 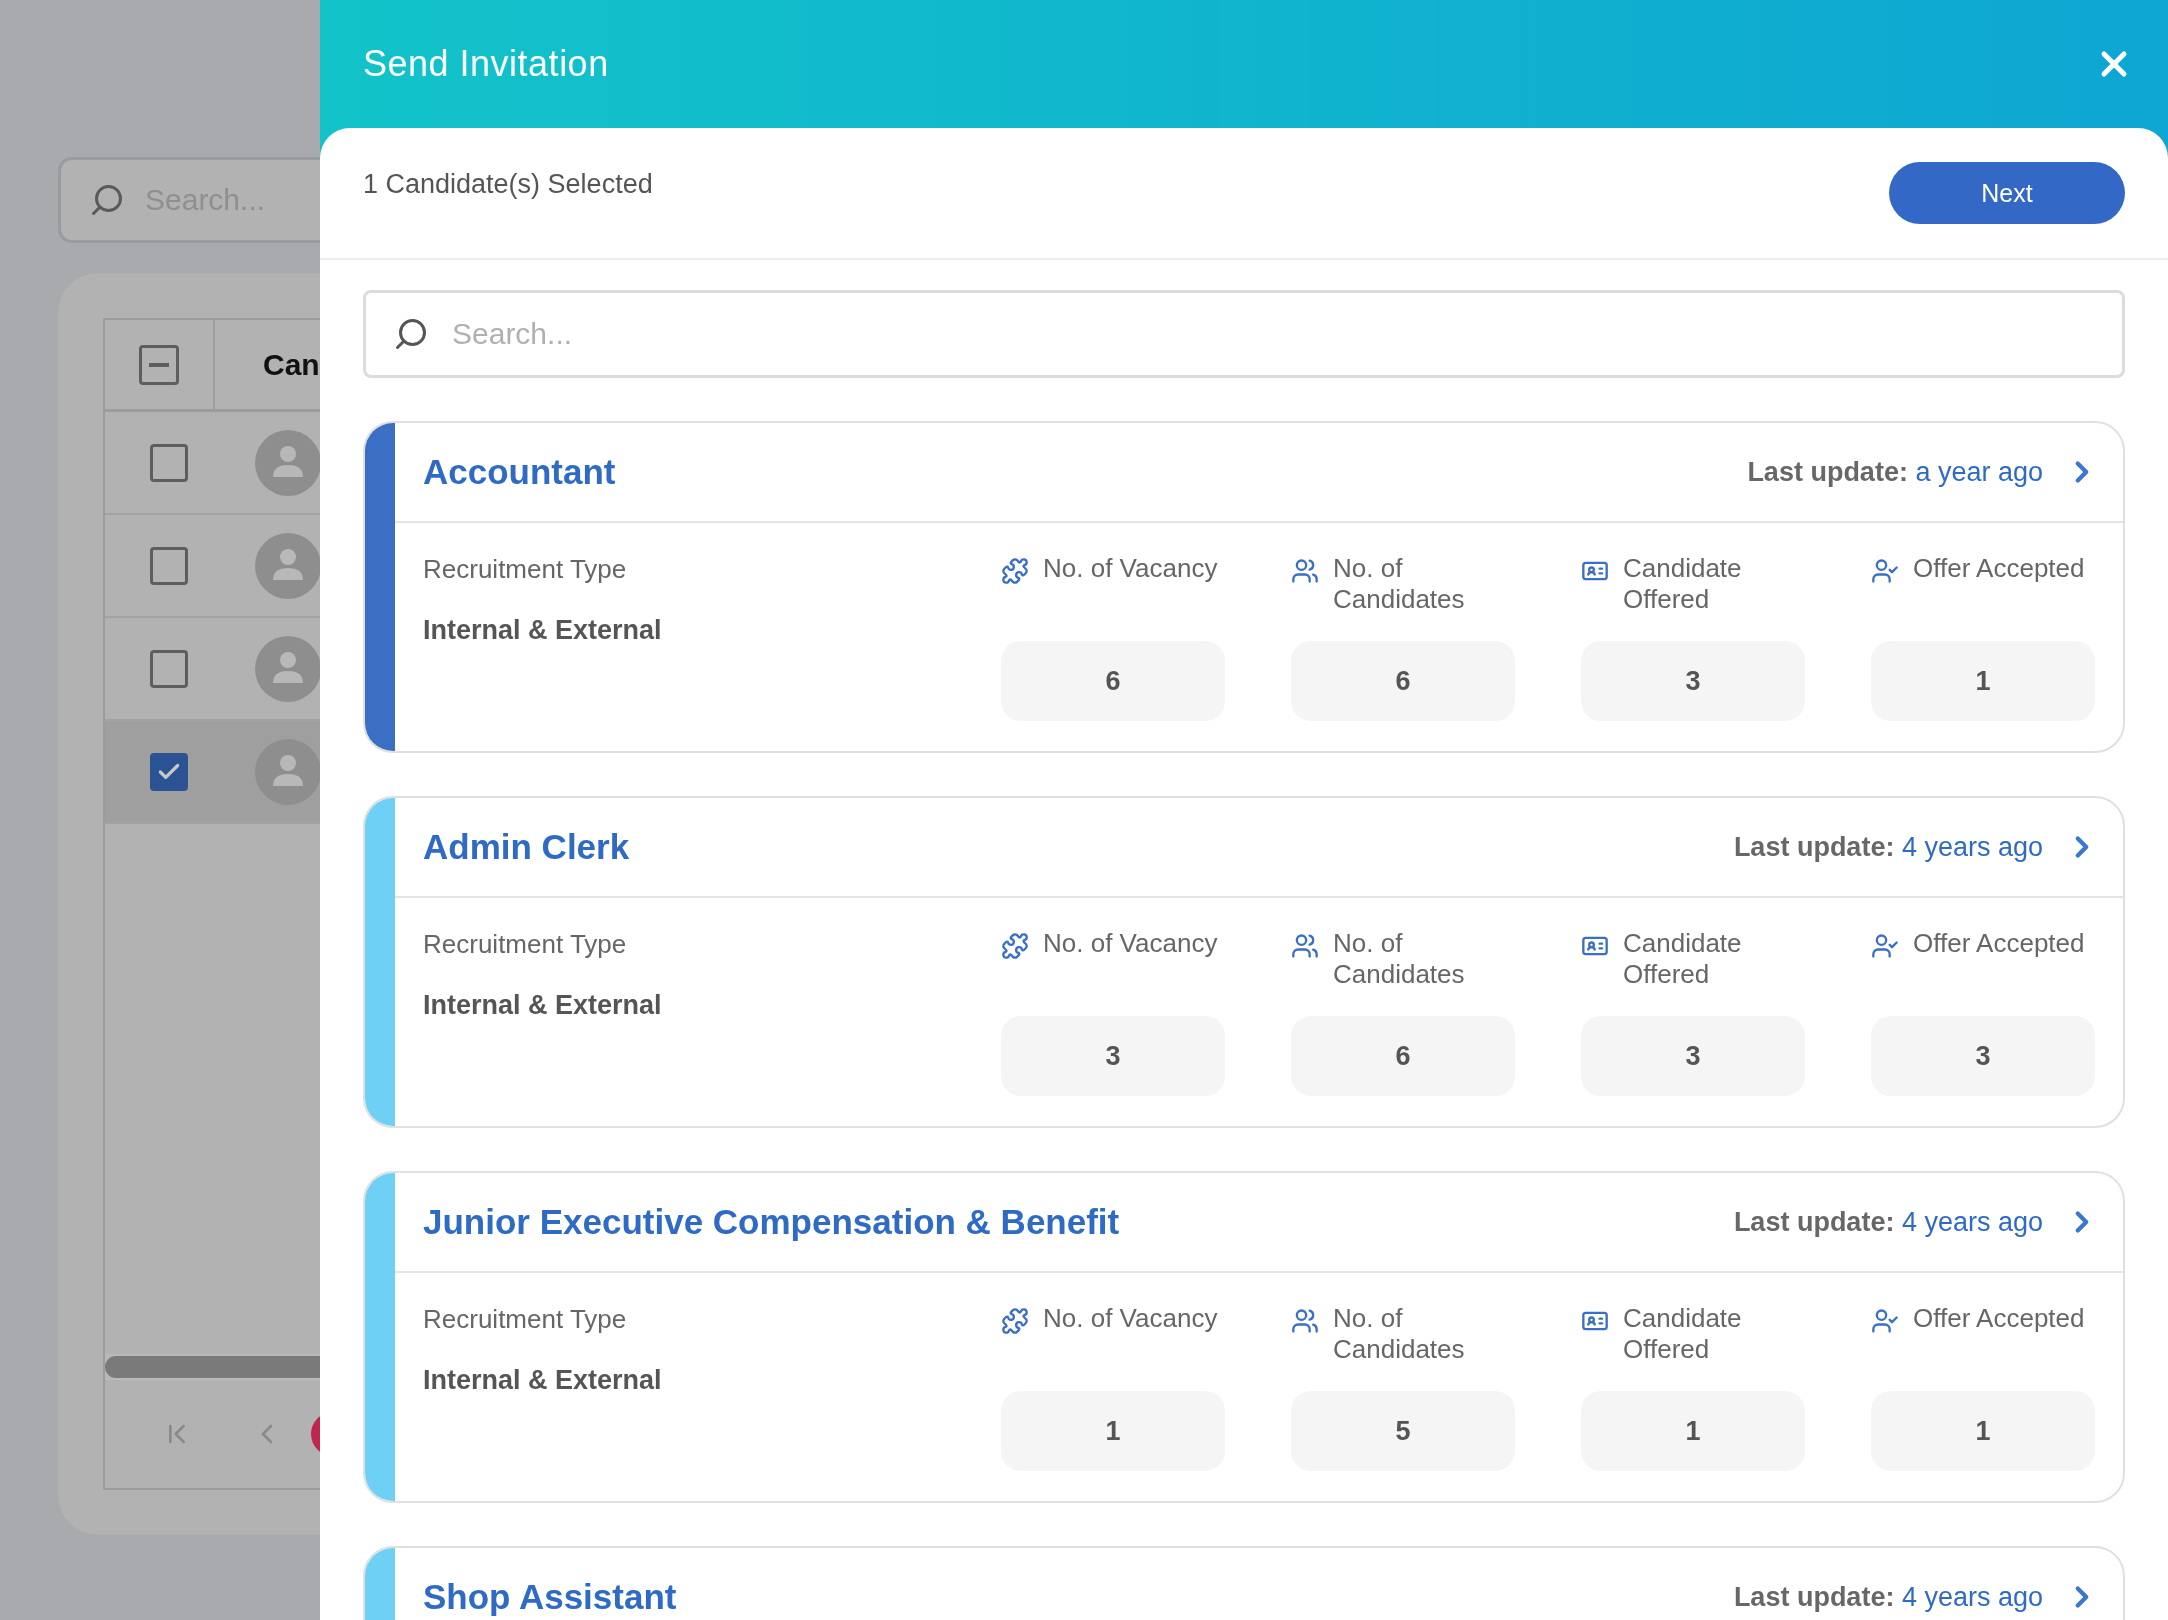 I want to click on job-card: Shop Assistant Last update: 4 years ago, so click(x=1244, y=1583).